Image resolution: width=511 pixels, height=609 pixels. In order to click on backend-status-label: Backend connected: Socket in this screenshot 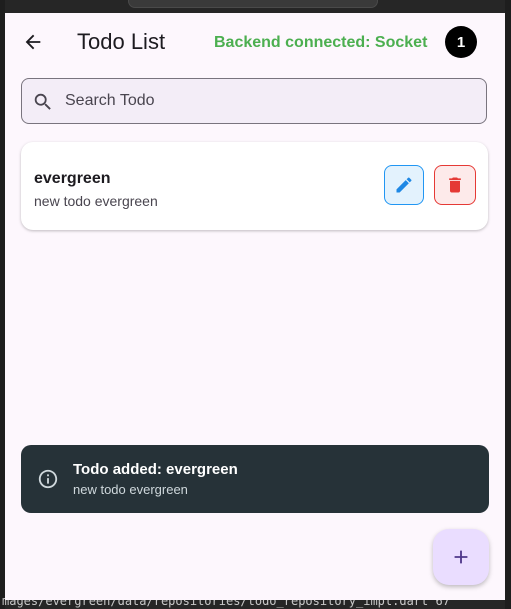, I will do `click(321, 42)`.